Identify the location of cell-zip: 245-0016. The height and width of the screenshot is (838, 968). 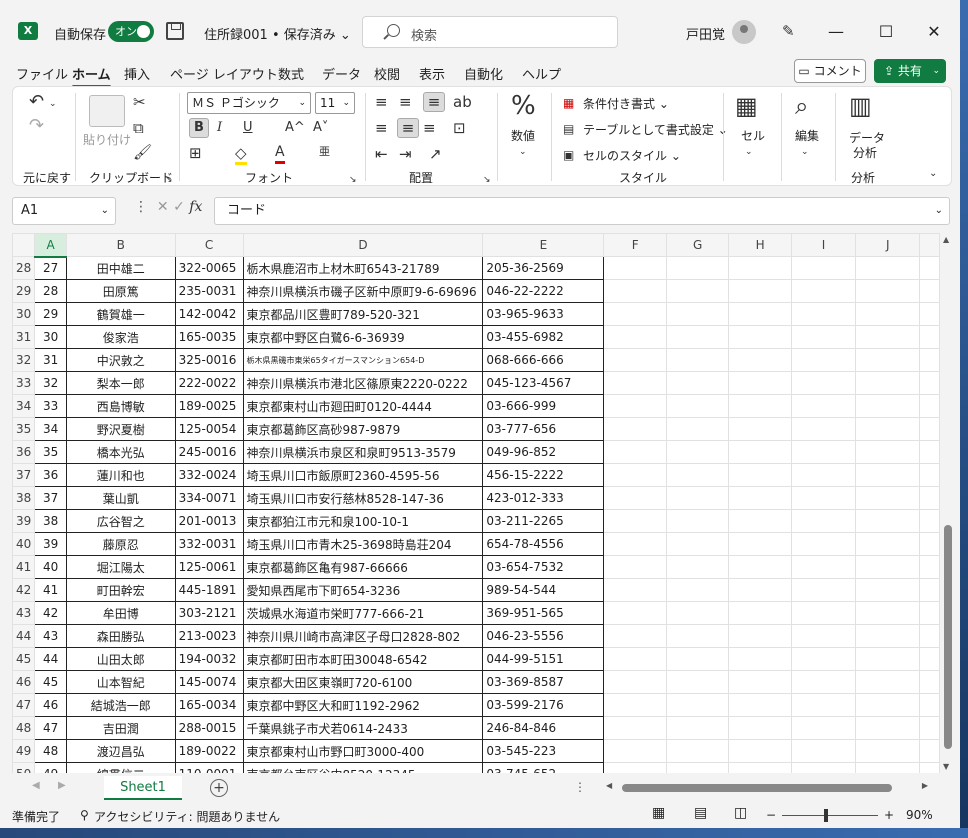
(209, 452).